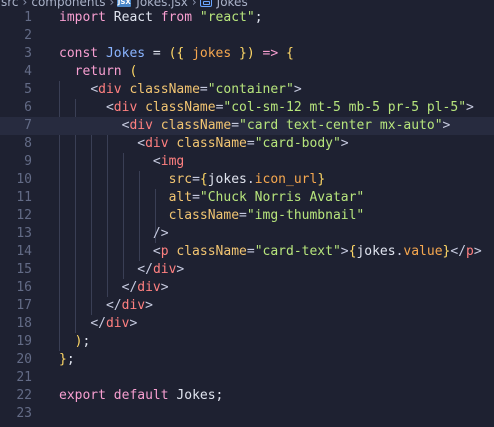  What do you see at coordinates (212, 216) in the screenshot?
I see `code-text: className="img-thumbnail"` at bounding box center [212, 216].